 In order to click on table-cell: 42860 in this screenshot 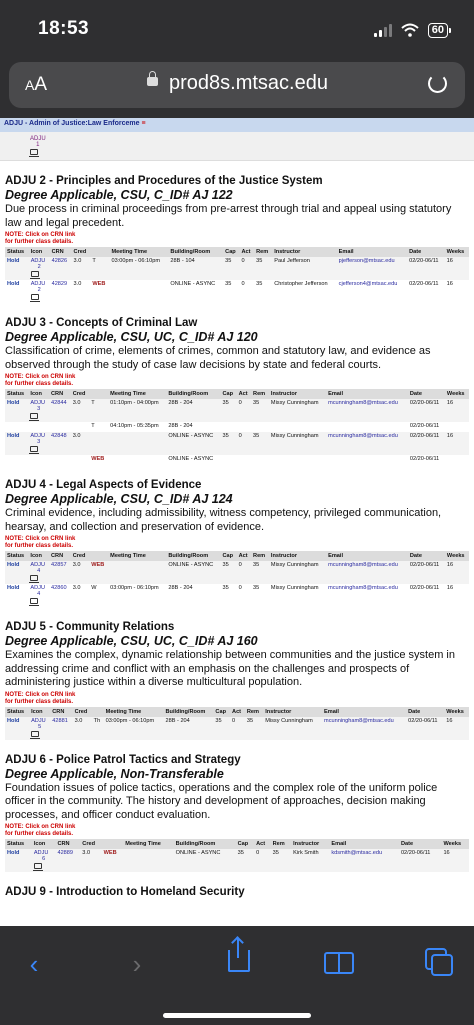, I will do `click(60, 595)`.